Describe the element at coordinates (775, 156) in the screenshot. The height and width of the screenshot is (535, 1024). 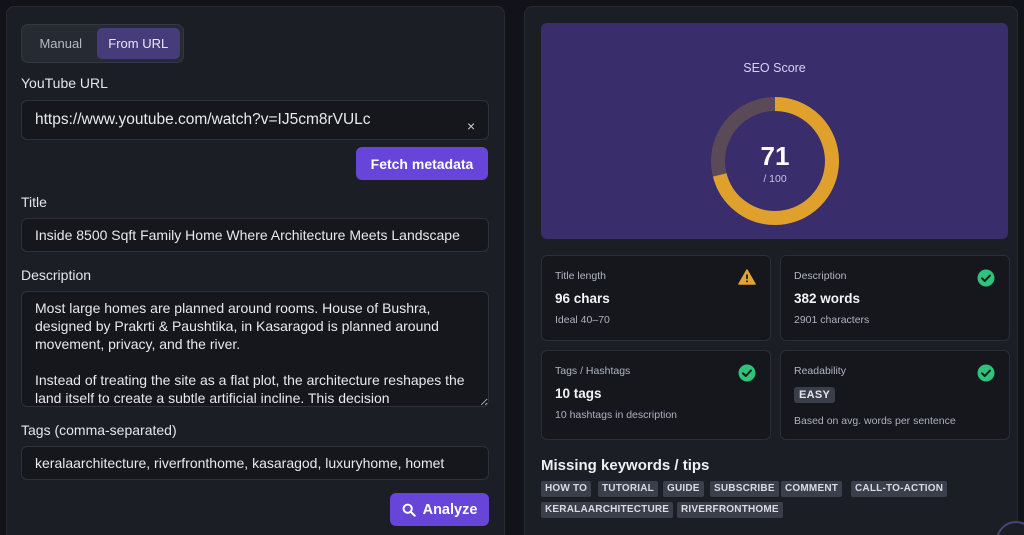
I see `seo-score-value: 71` at that location.